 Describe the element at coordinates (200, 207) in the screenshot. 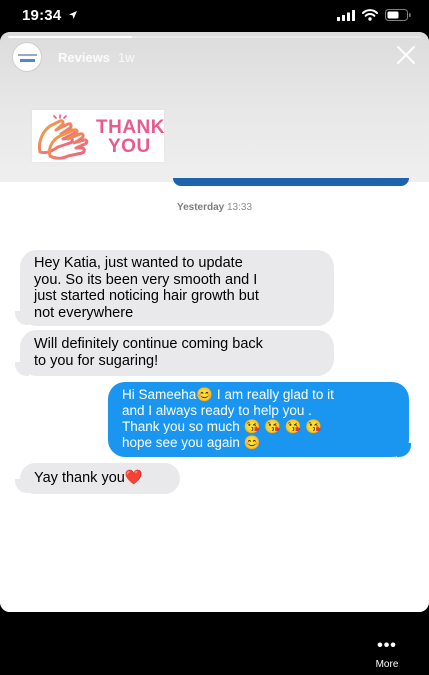

I see `timestamp-day: Yesterday` at that location.